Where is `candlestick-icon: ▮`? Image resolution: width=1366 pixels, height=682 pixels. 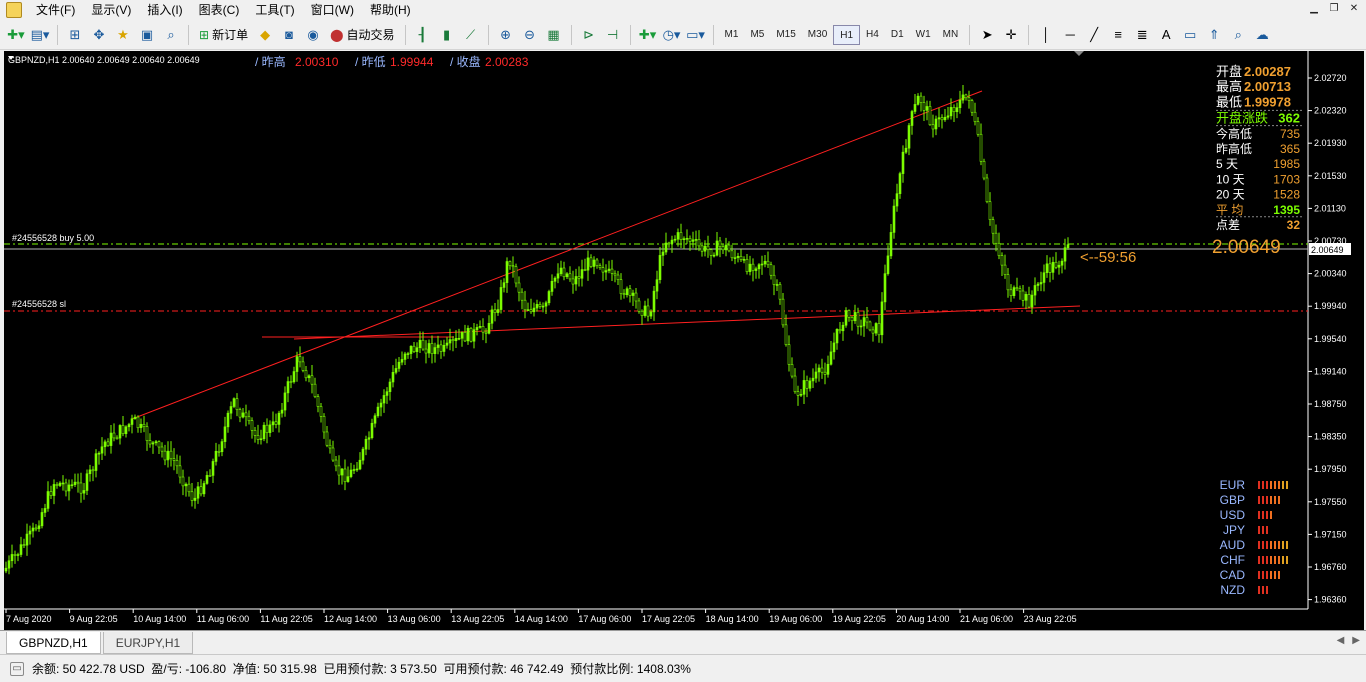
candlestick-icon: ▮ is located at coordinates (447, 35).